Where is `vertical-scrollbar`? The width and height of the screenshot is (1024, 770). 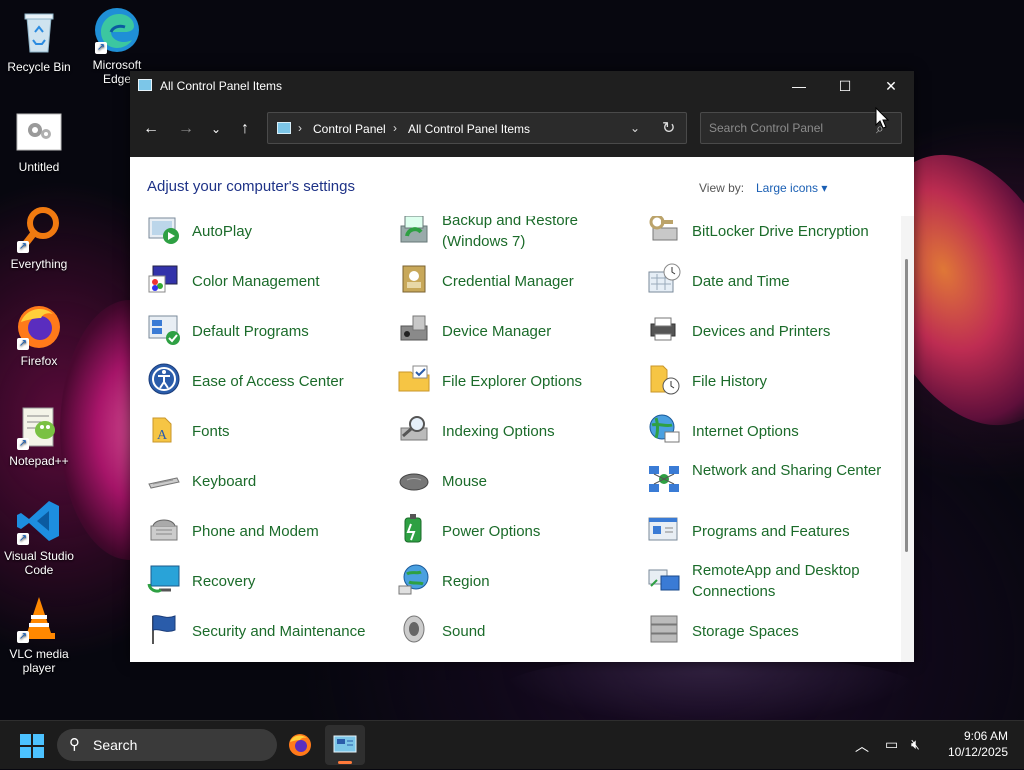 vertical-scrollbar is located at coordinates (907, 439).